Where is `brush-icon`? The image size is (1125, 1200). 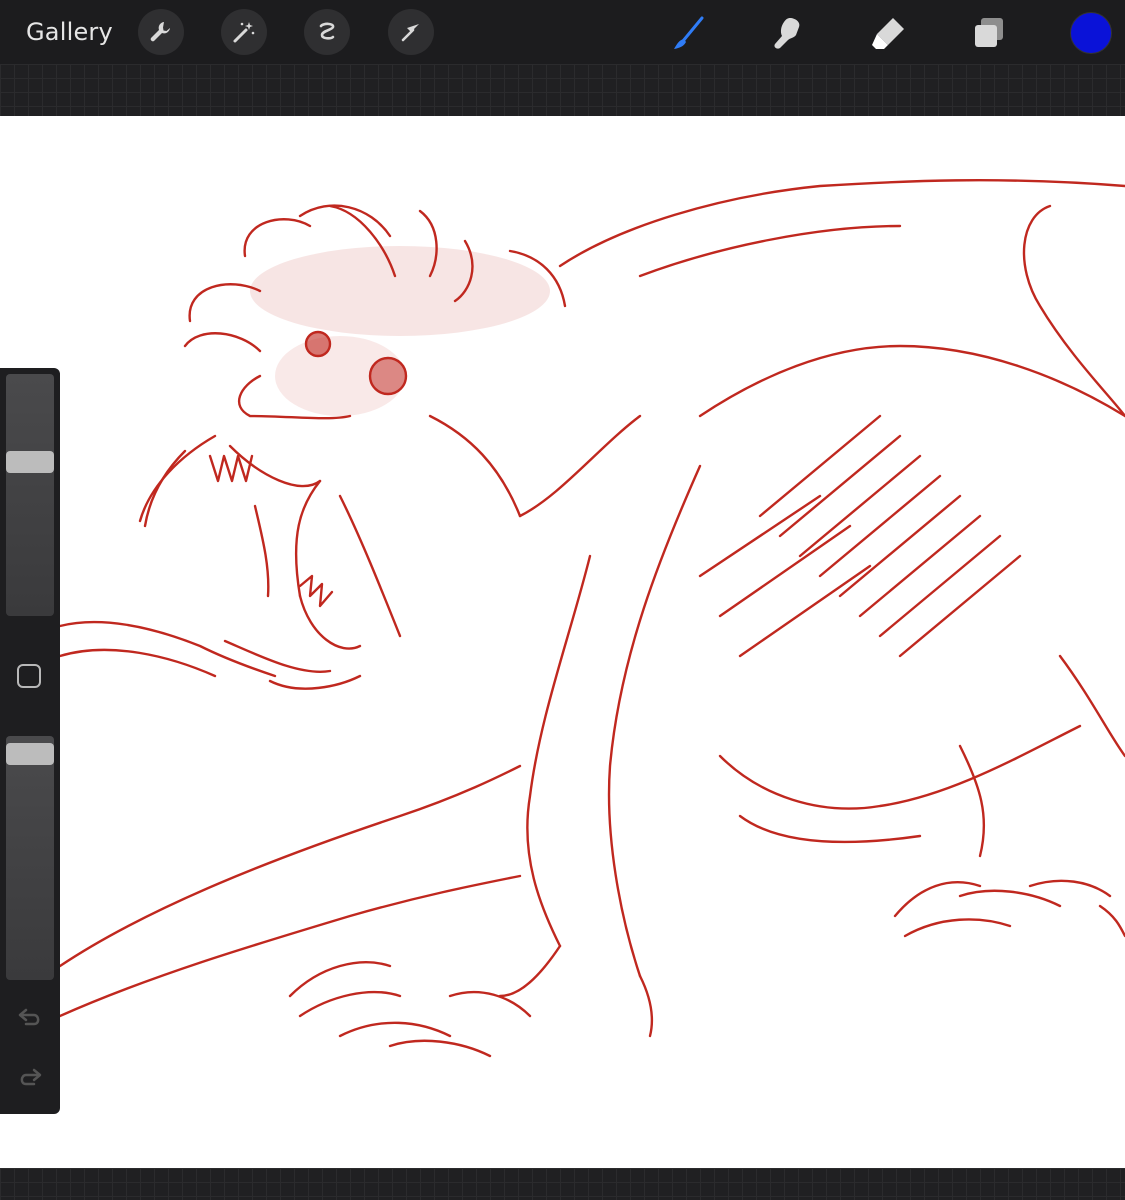 brush-icon is located at coordinates (689, 32).